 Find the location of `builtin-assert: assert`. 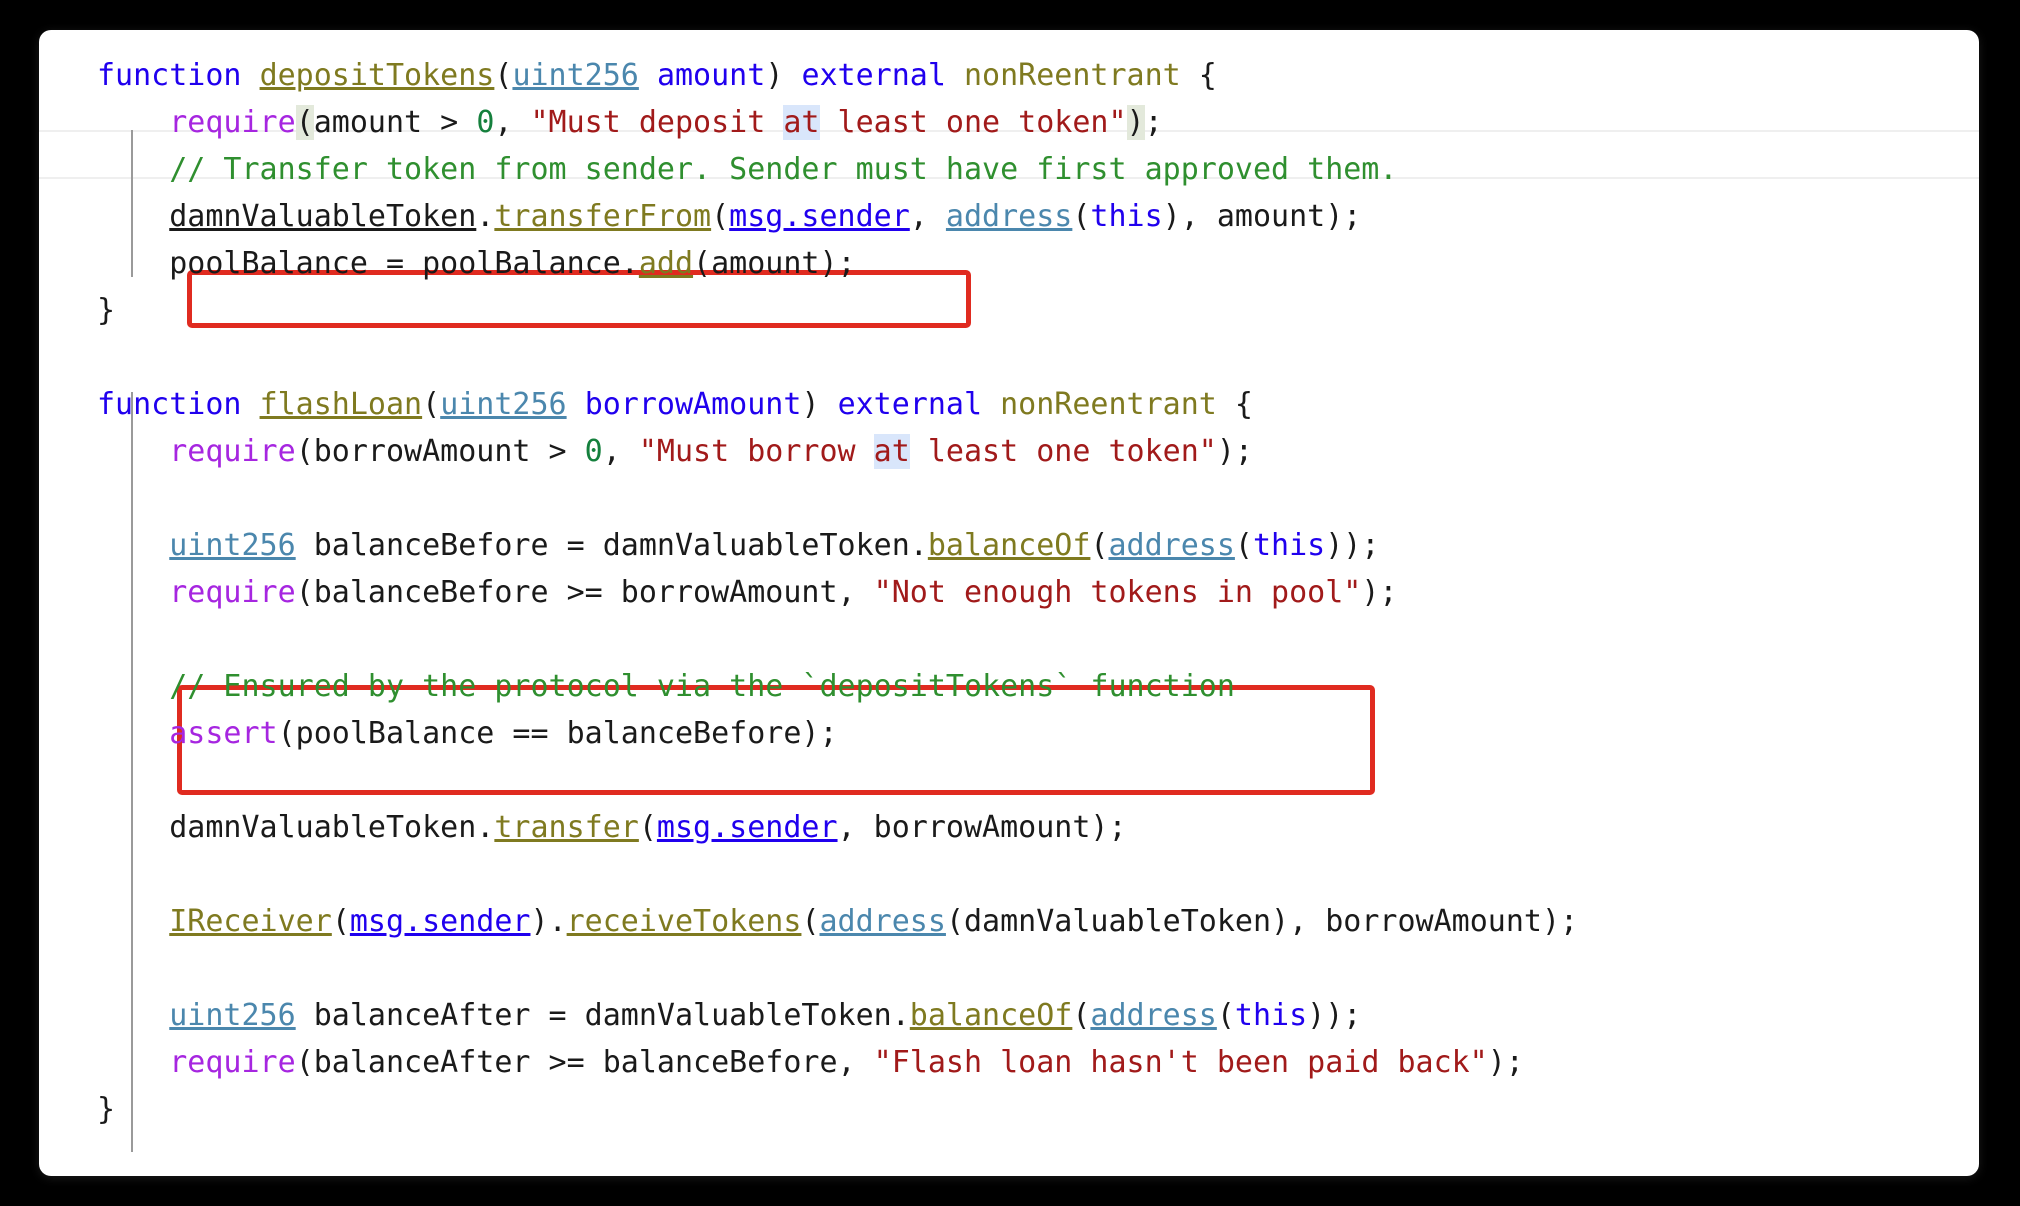

builtin-assert: assert is located at coordinates (223, 733).